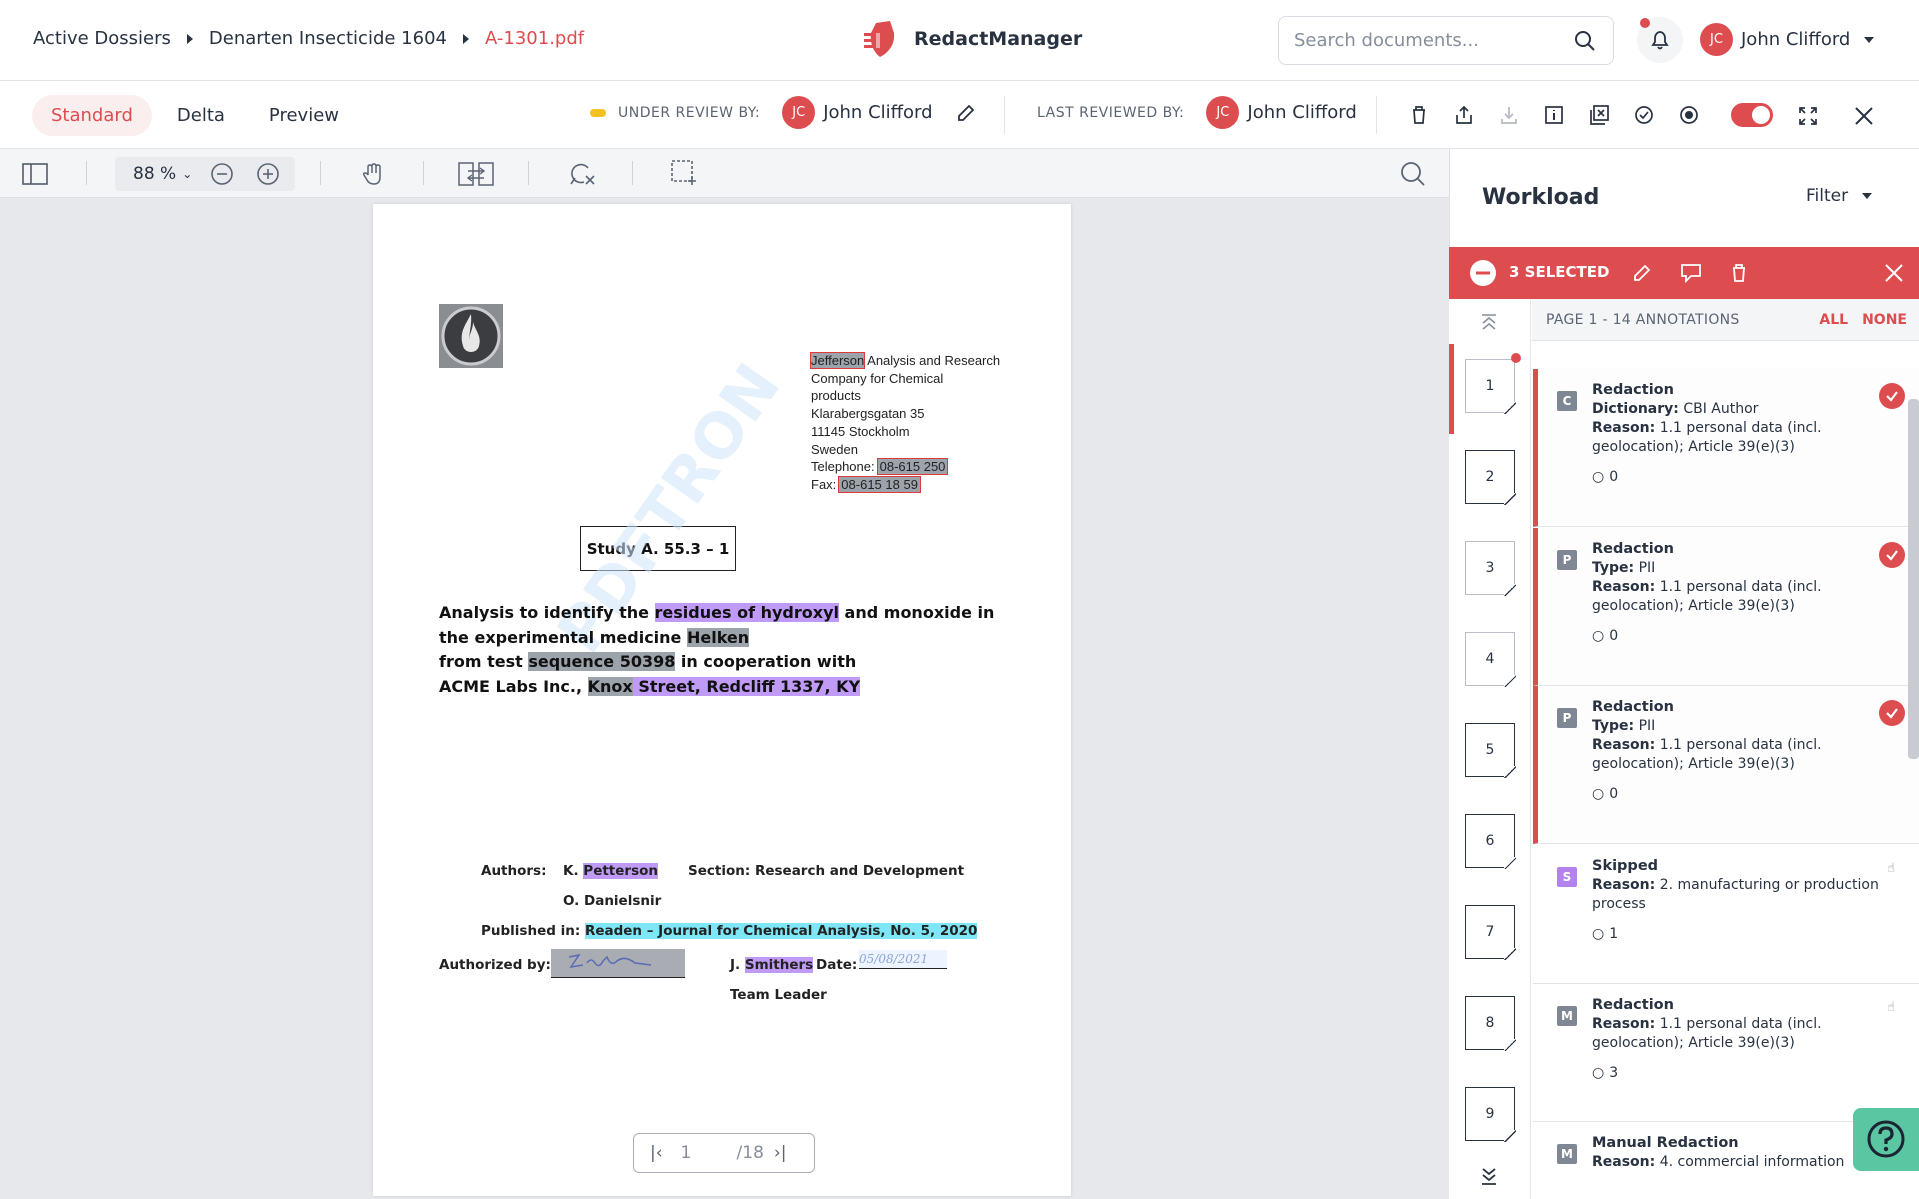 The height and width of the screenshot is (1199, 1919). I want to click on user-name: John Clifford, so click(1796, 39).